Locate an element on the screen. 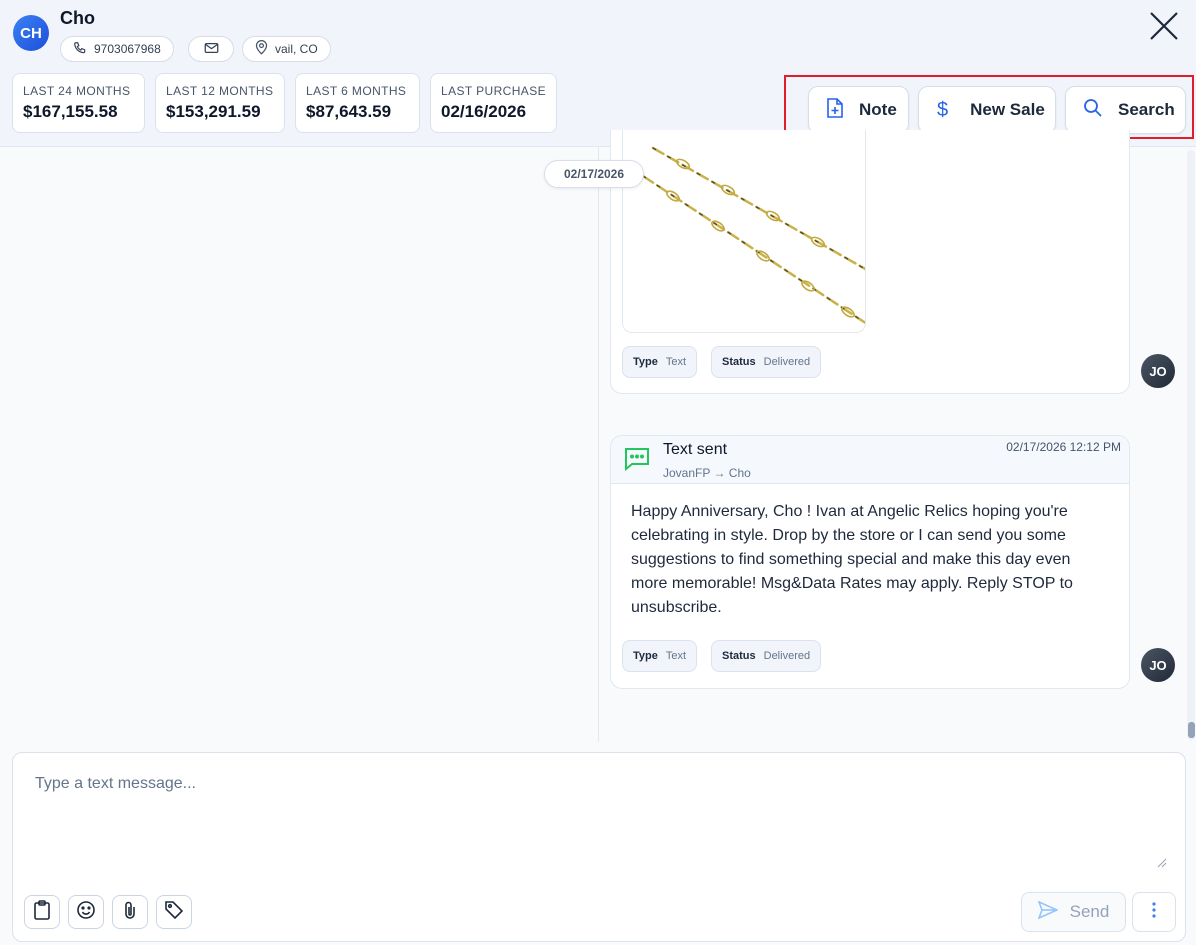 The height and width of the screenshot is (945, 1196). date-separator: 02/17/2026 is located at coordinates (594, 174).